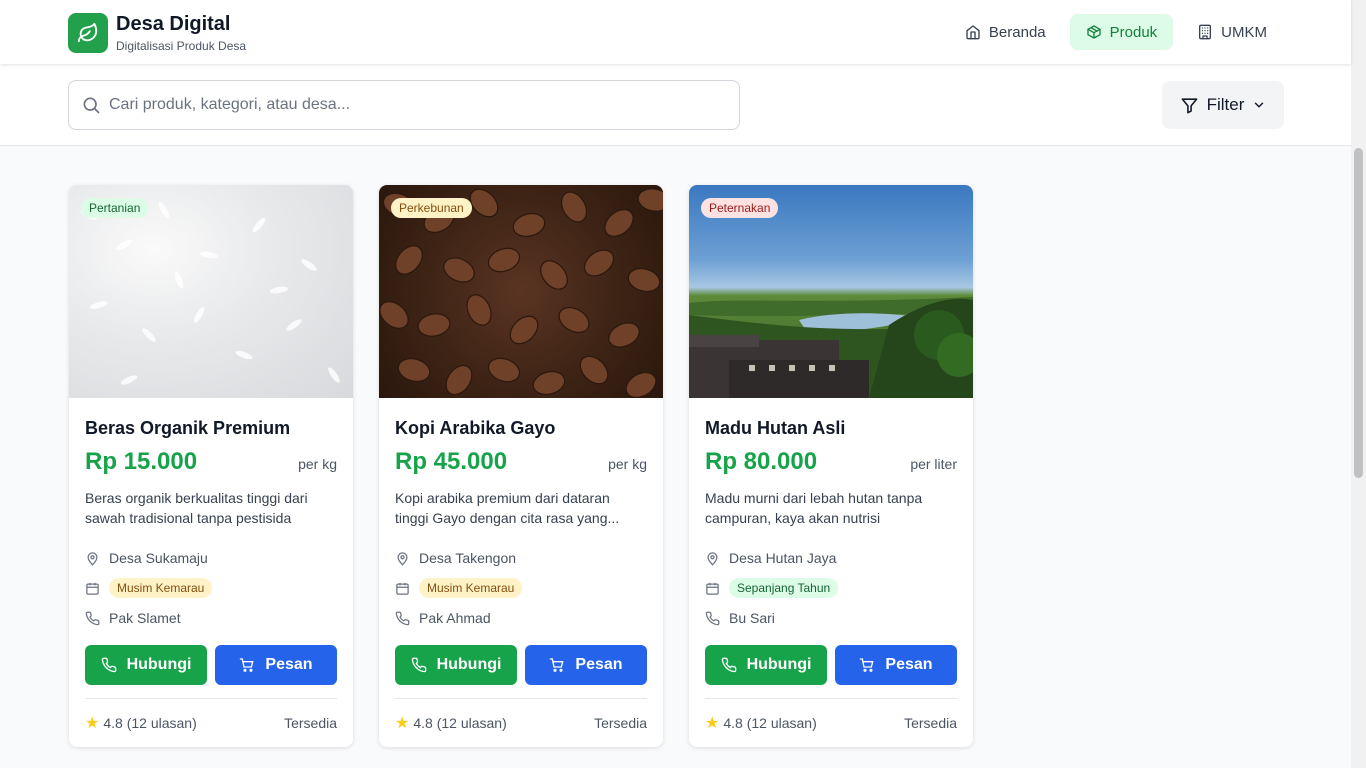 Image resolution: width=1366 pixels, height=768 pixels. I want to click on brand: Desa Digital Digitalisasi Produk Desa, so click(157, 33).